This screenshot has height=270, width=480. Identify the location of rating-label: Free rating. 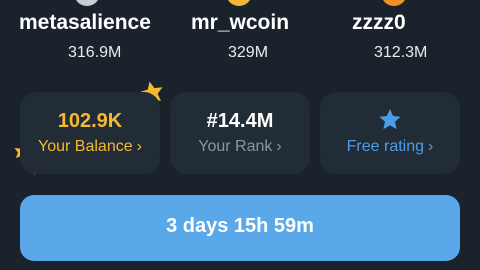
(385, 146).